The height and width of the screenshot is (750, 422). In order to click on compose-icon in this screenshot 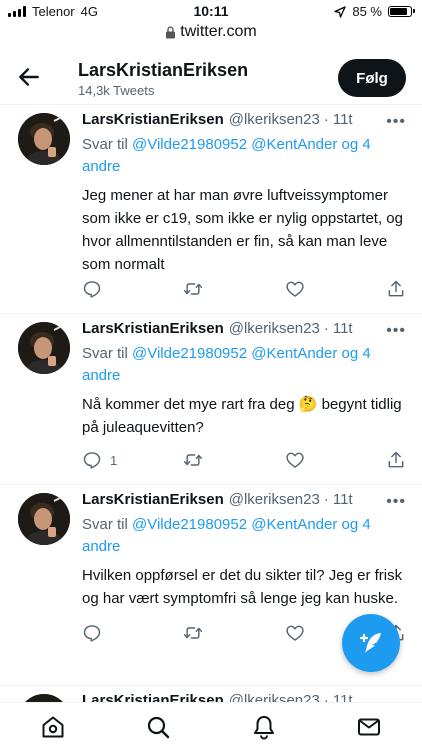, I will do `click(370, 643)`.